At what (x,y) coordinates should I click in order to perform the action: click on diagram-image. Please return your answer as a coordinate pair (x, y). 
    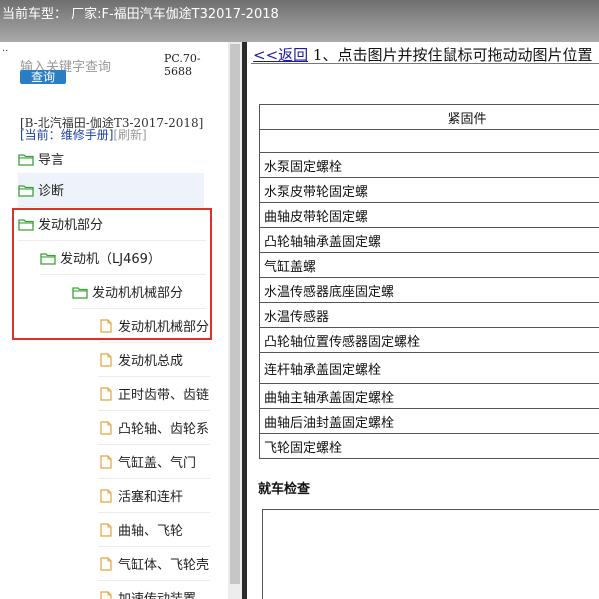
    Looking at the image, I should click on (430, 554).